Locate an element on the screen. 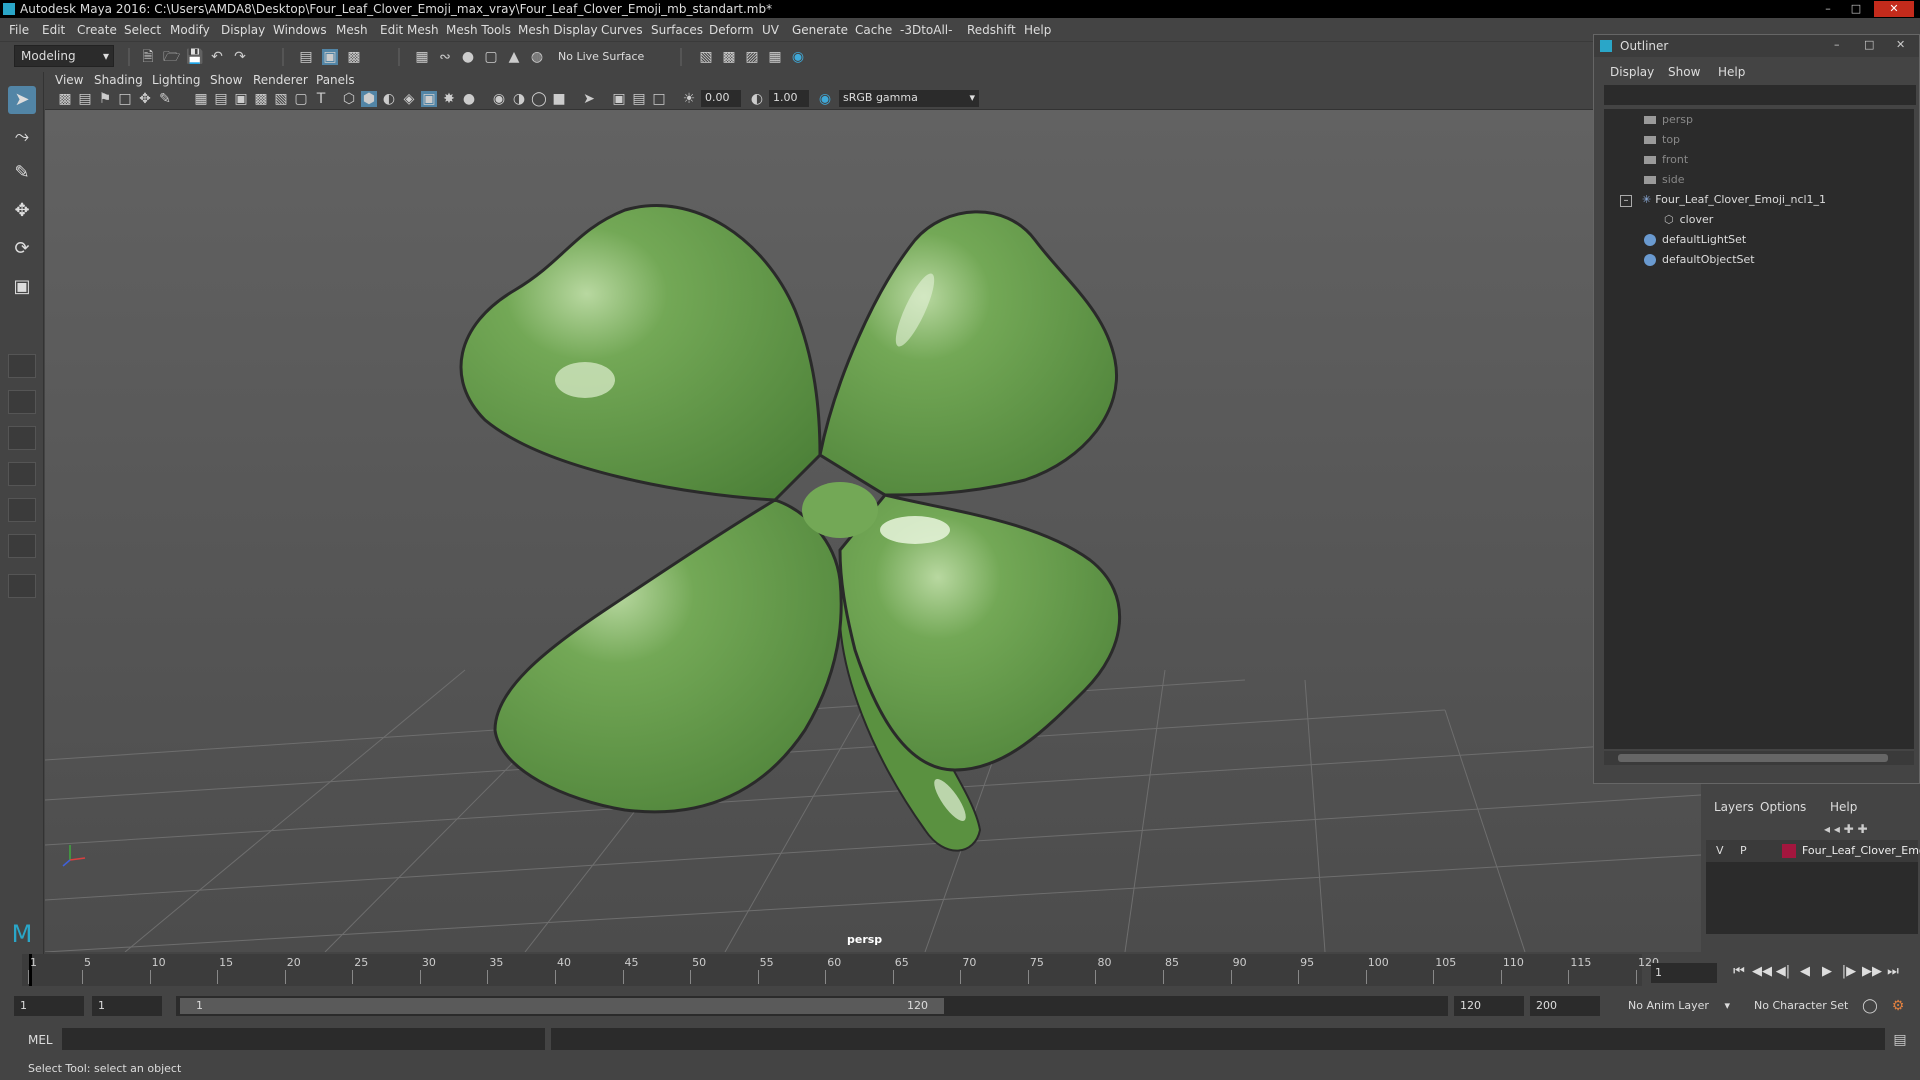  range-slider-handle: 1 120 is located at coordinates (562, 1006).